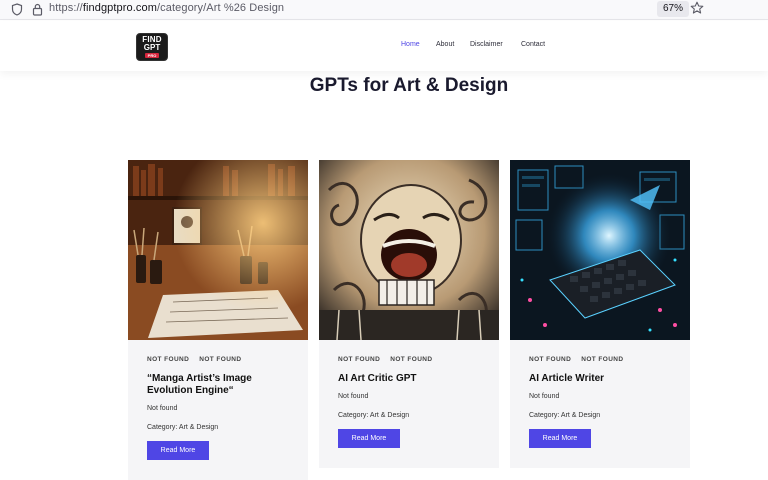 The image size is (768, 480). What do you see at coordinates (409, 85) in the screenshot?
I see `page-title: GPTs for Art & Design` at bounding box center [409, 85].